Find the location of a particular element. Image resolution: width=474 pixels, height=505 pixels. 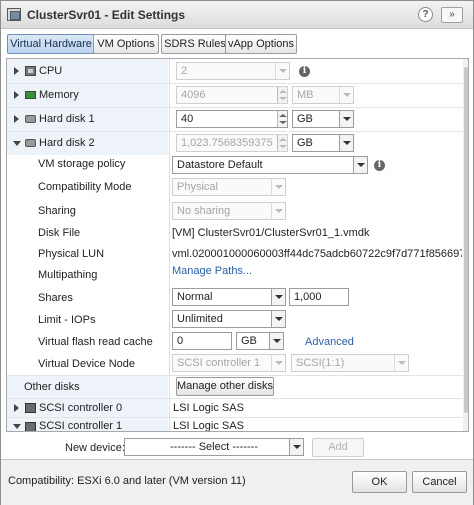

scrollbar-thumb is located at coordinates (466, 240).